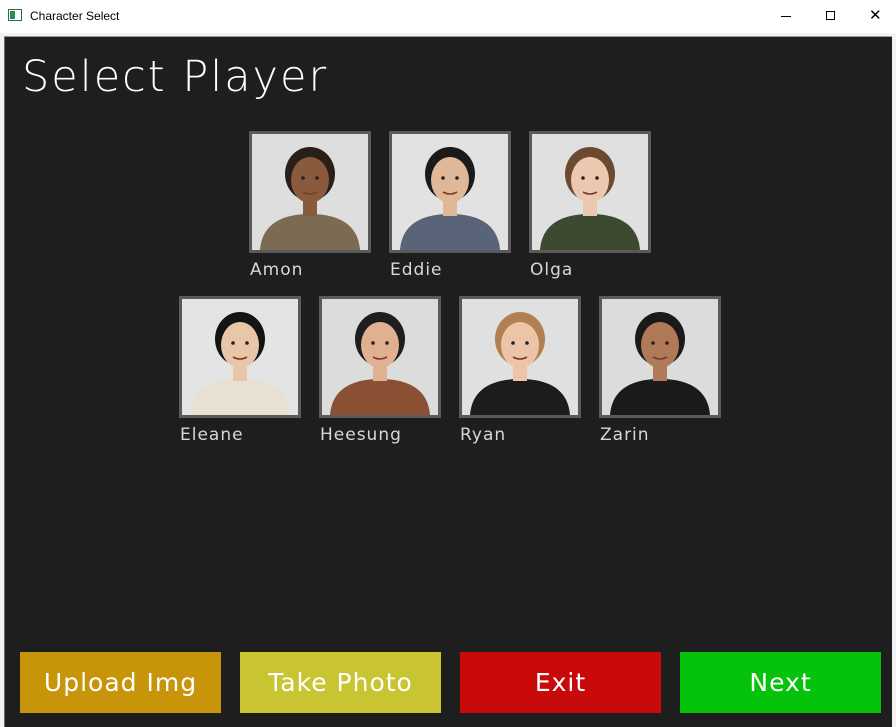  I want to click on maximize-icon, so click(830, 15).